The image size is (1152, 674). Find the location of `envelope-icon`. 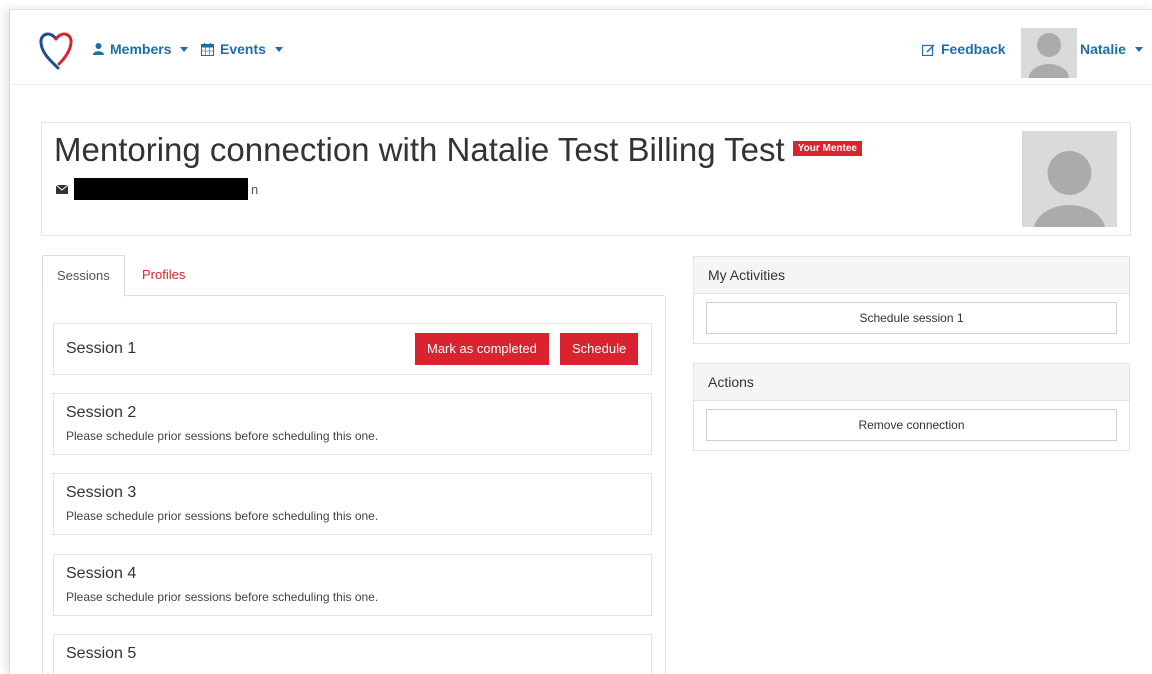

envelope-icon is located at coordinates (62, 189).